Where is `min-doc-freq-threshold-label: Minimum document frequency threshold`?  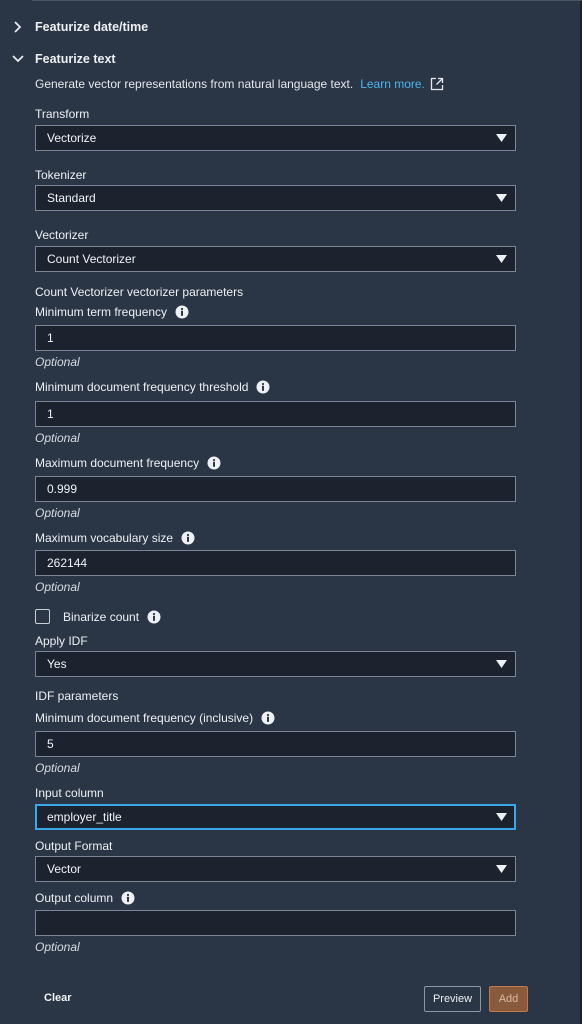
min-doc-freq-threshold-label: Minimum document frequency threshold is located at coordinates (152, 387).